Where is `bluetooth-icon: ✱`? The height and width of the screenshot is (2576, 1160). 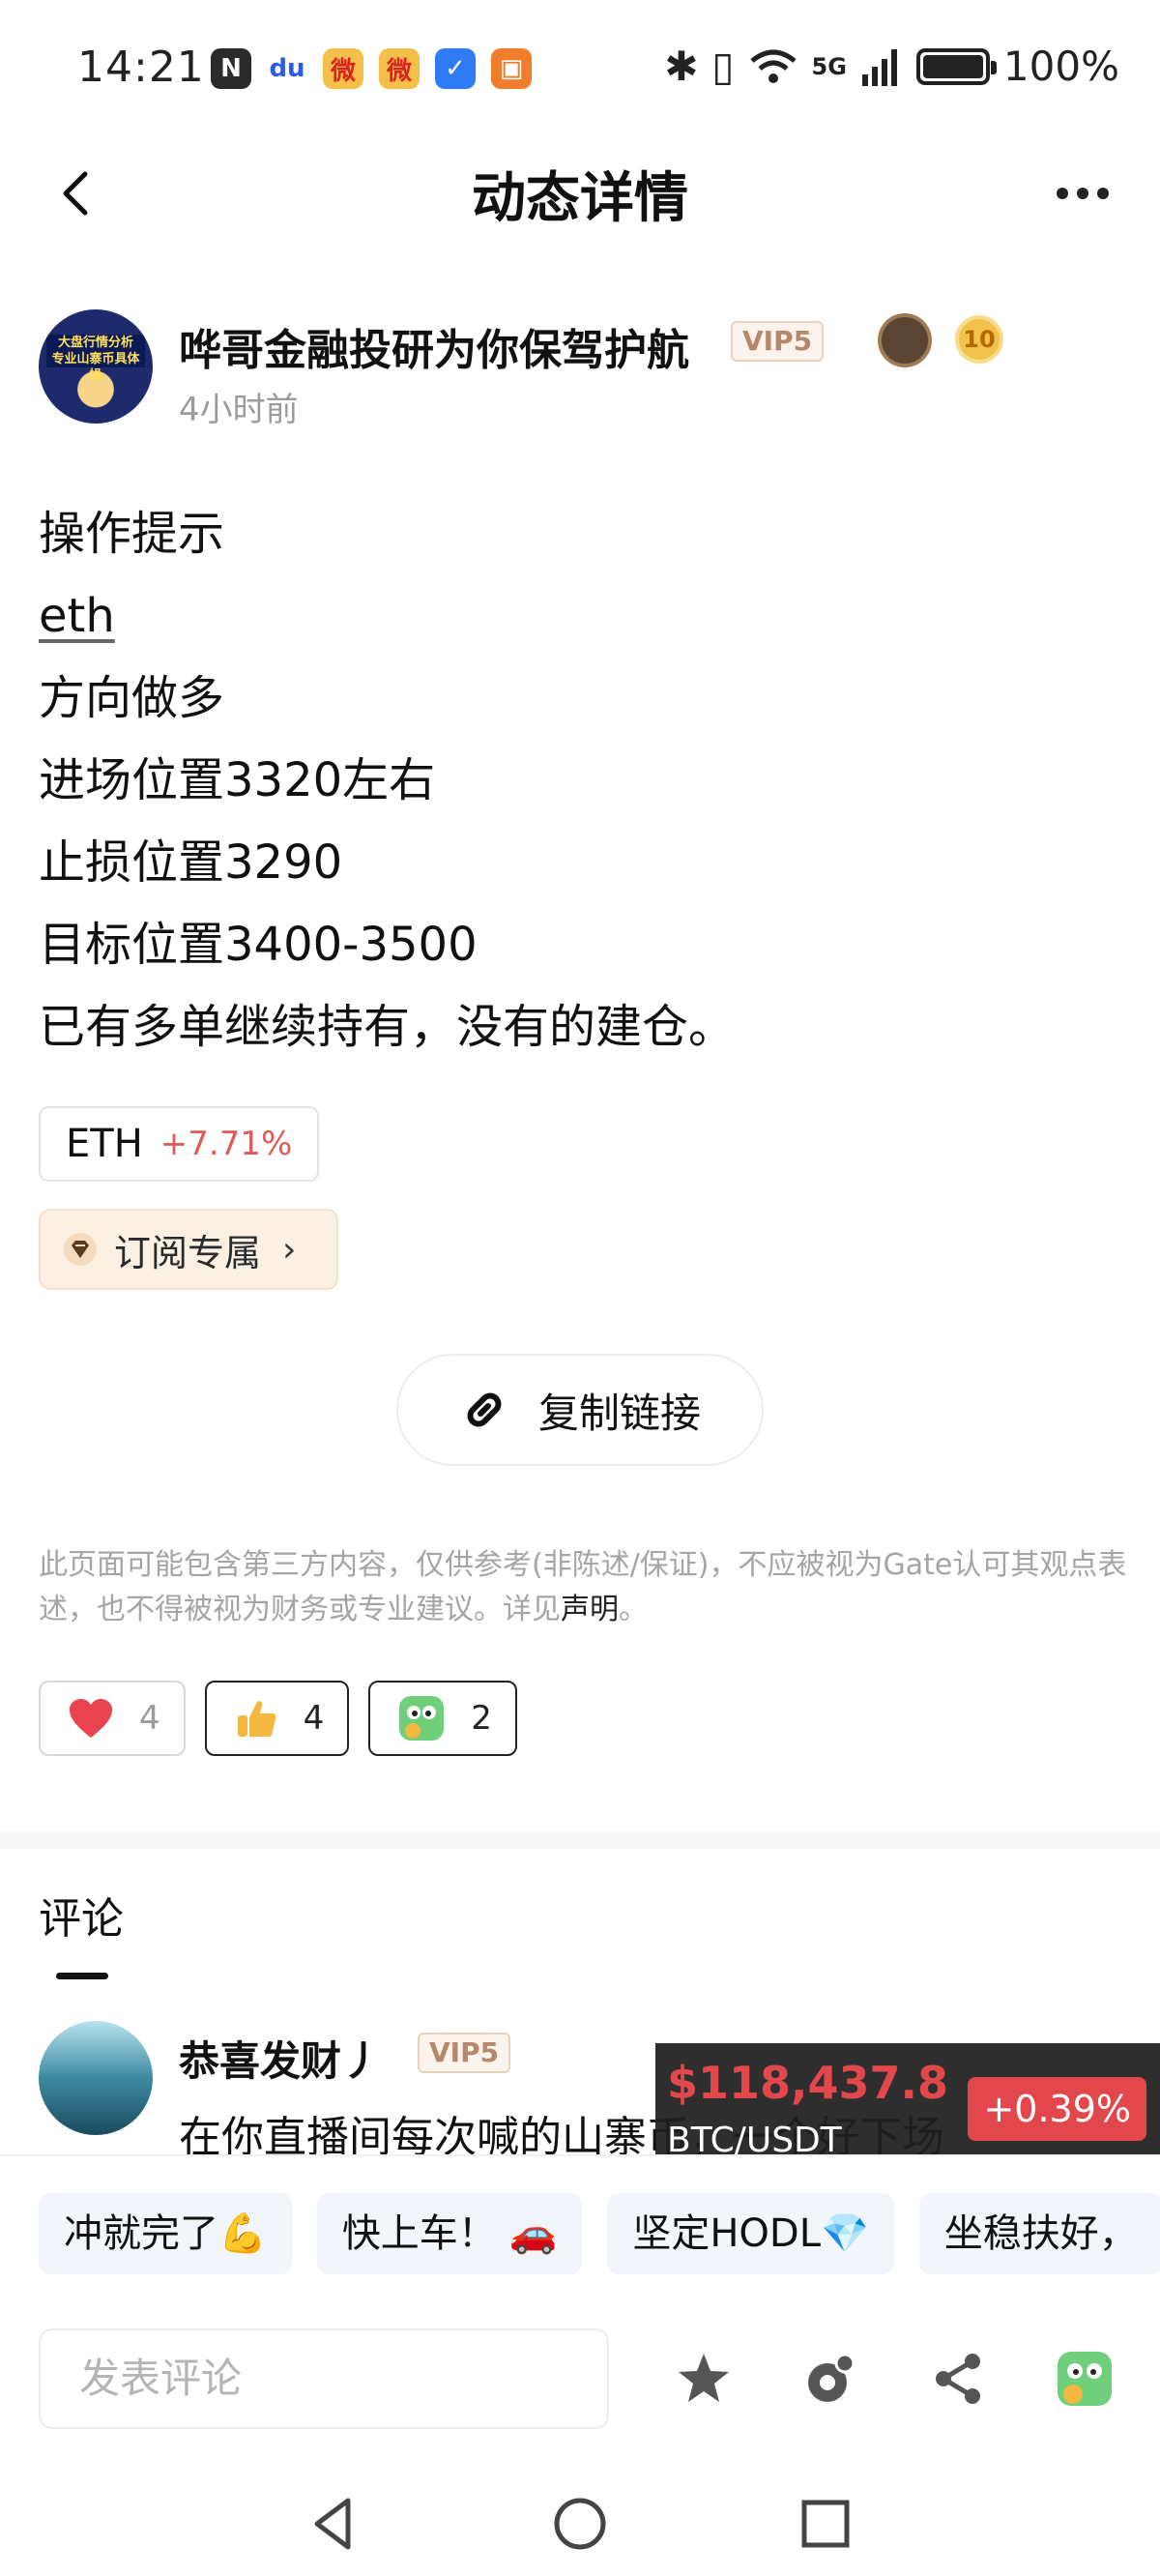 bluetooth-icon: ✱ is located at coordinates (681, 66).